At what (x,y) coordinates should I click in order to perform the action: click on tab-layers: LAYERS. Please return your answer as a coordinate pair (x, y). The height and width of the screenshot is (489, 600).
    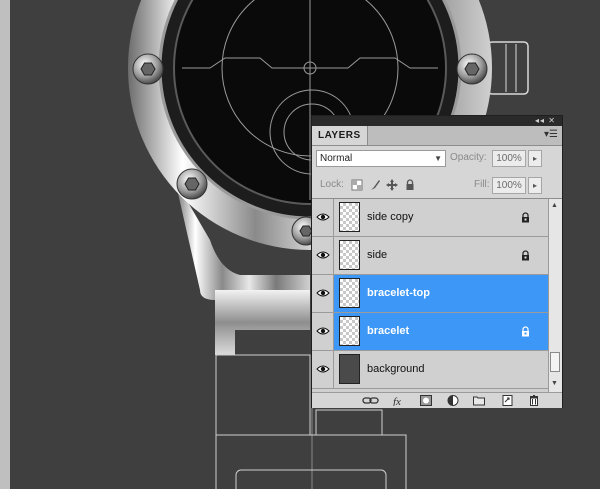
    Looking at the image, I should click on (340, 135).